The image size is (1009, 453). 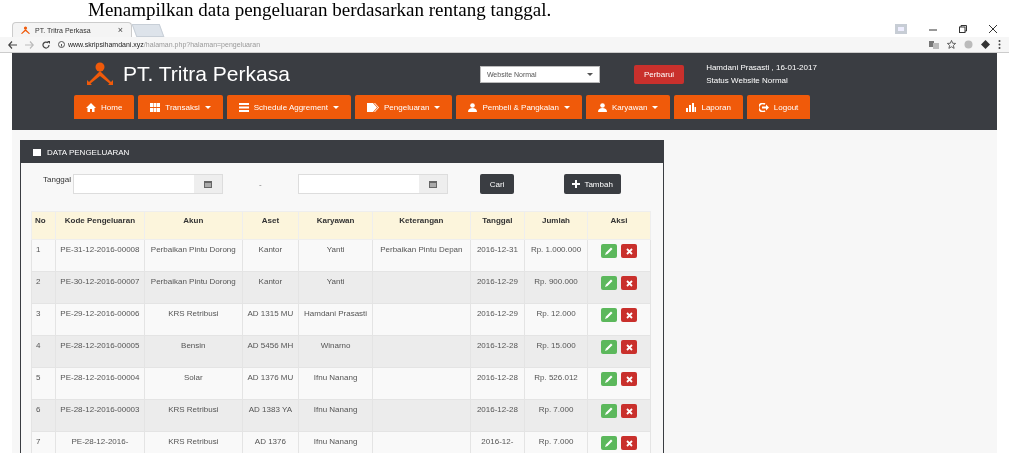 What do you see at coordinates (43, 225) in the screenshot?
I see `column-header: No` at bounding box center [43, 225].